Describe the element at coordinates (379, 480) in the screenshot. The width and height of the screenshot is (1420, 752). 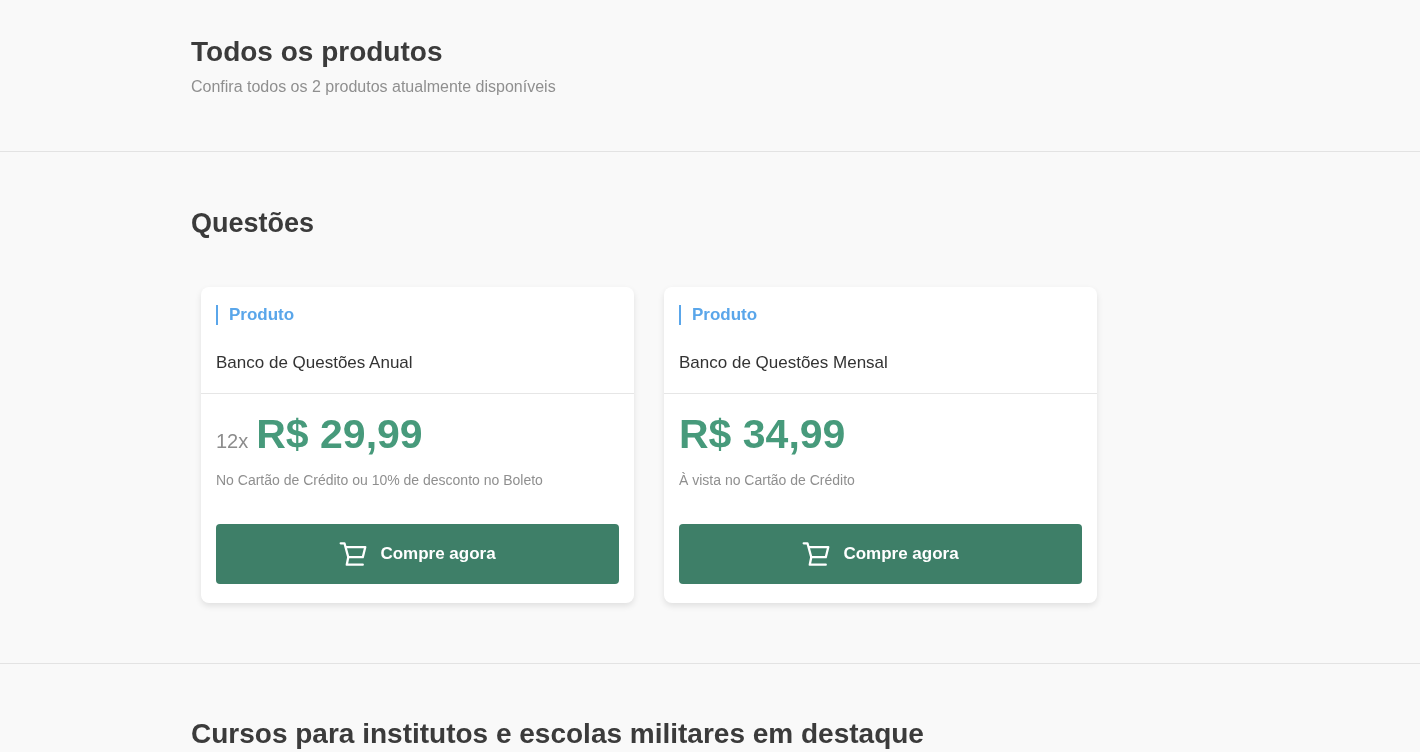
I see `payment-note: No Cartão de Crédito ou 10% de desconto no Boleto` at that location.